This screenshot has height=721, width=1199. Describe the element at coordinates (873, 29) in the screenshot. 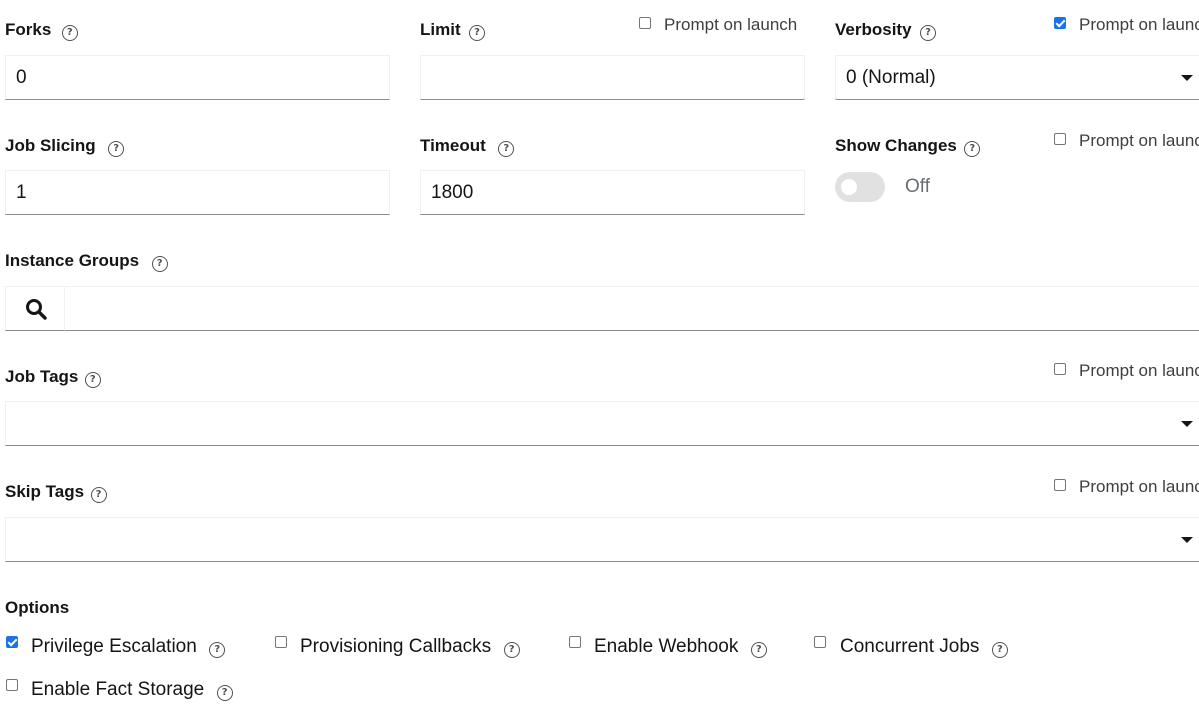

I see `verbosity-label: Verbosity` at that location.